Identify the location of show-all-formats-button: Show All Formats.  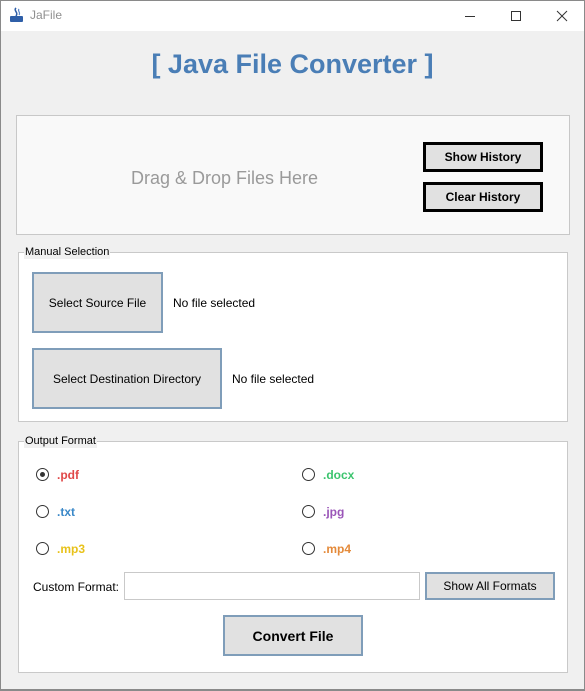
(490, 586).